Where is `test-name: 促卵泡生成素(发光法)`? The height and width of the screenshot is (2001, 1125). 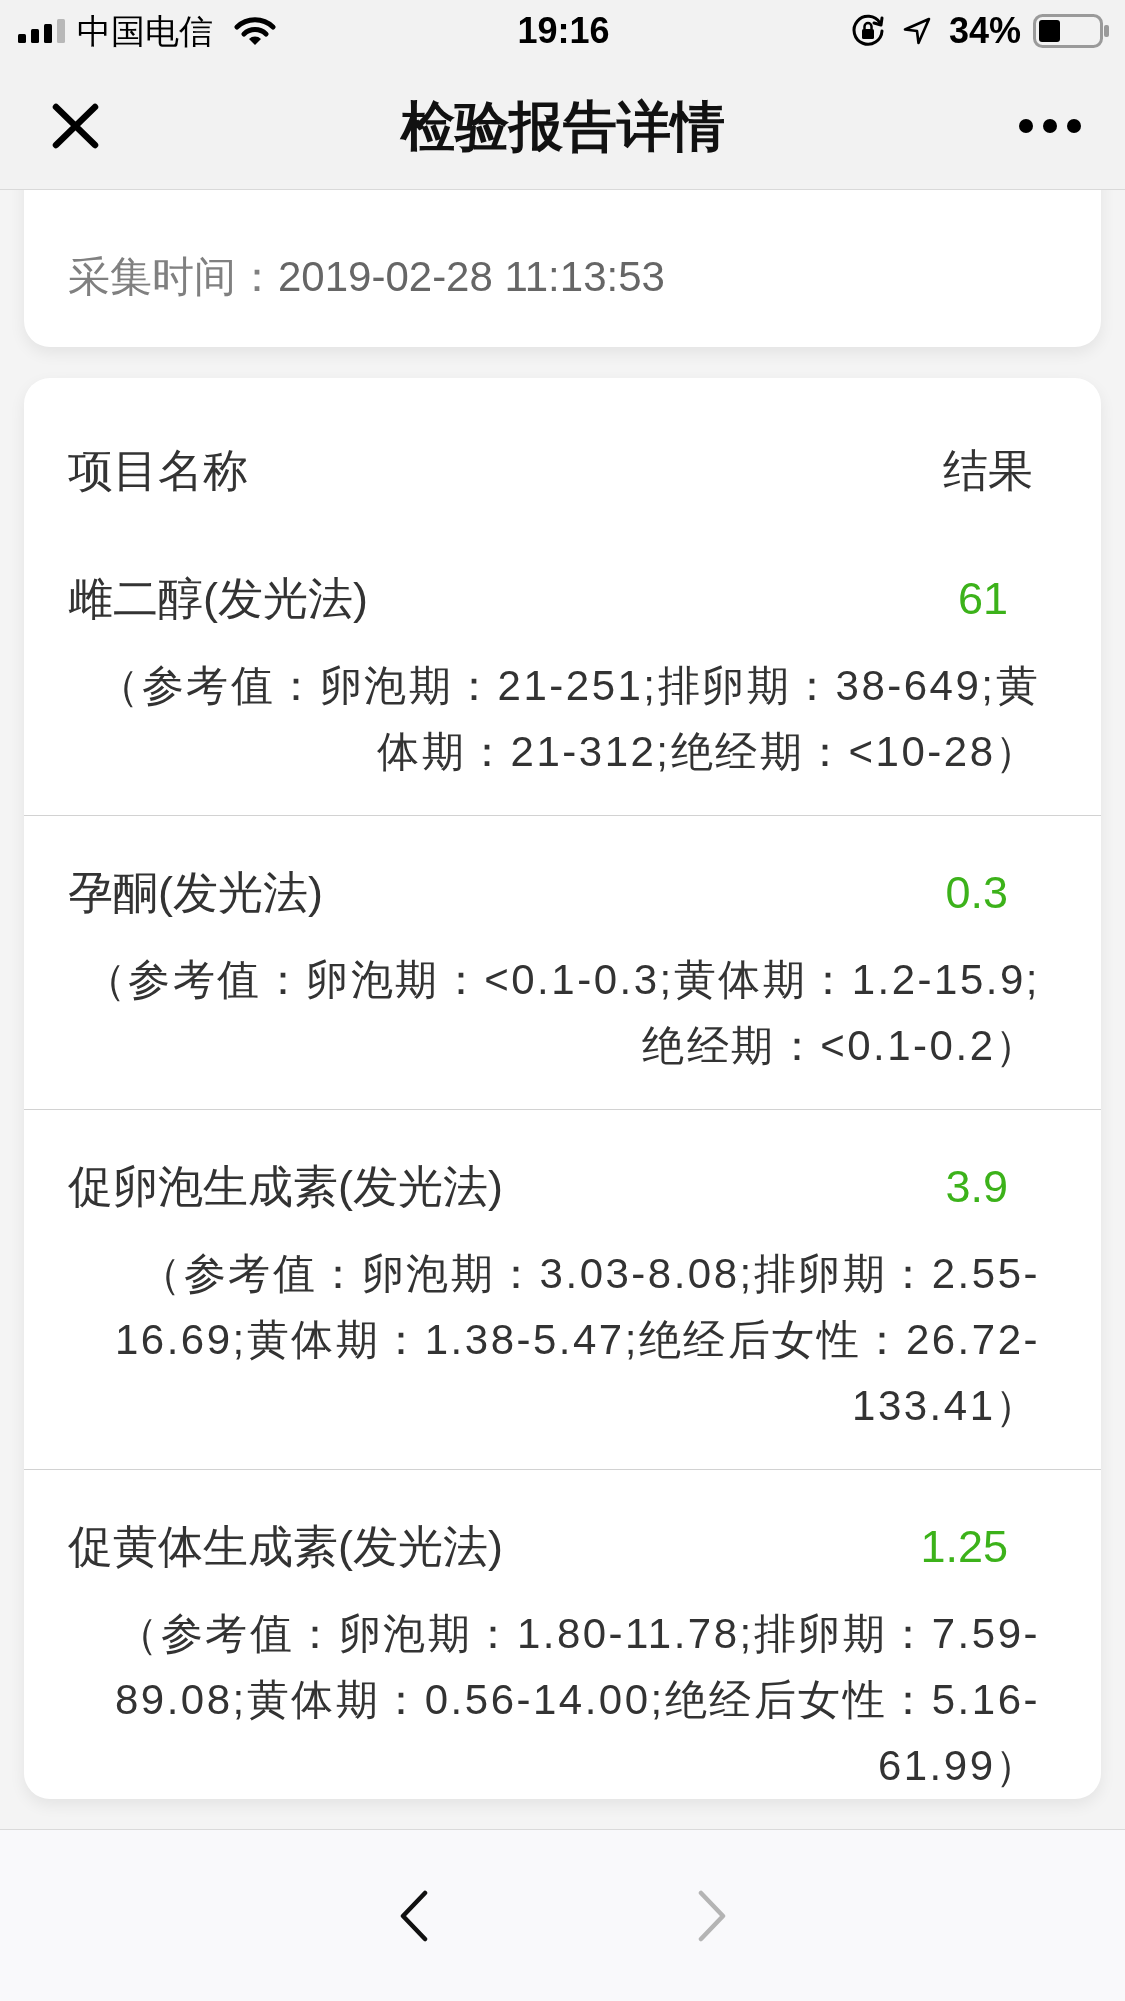
test-name: 促卵泡生成素(发光法) is located at coordinates (285, 1187).